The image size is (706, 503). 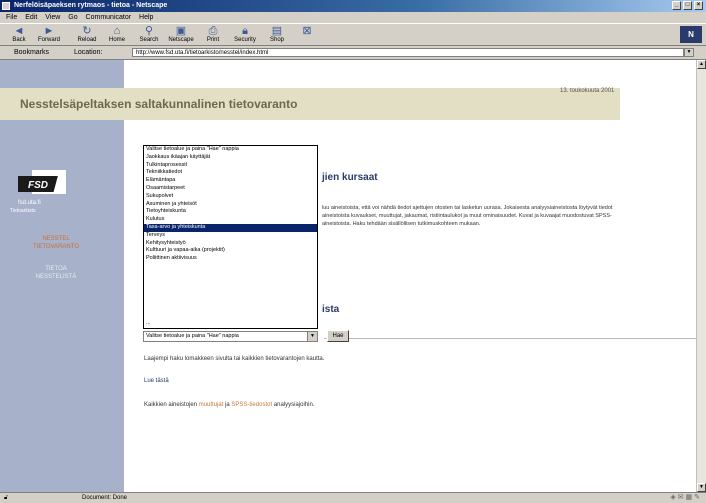 I want to click on forward-button: ► Forward, so click(x=49, y=35).